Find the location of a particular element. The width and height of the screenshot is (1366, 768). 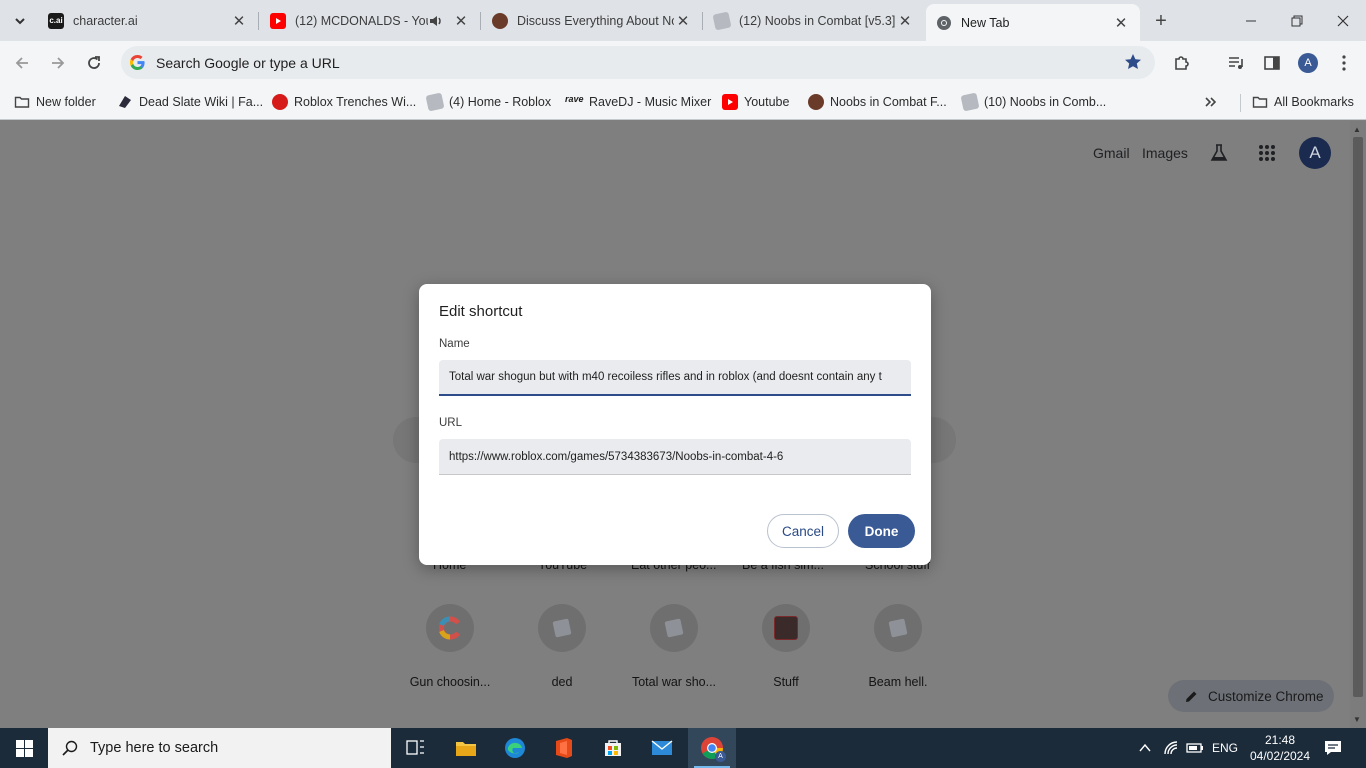

scroll-up-icon: ▲ is located at coordinates (1357, 129).